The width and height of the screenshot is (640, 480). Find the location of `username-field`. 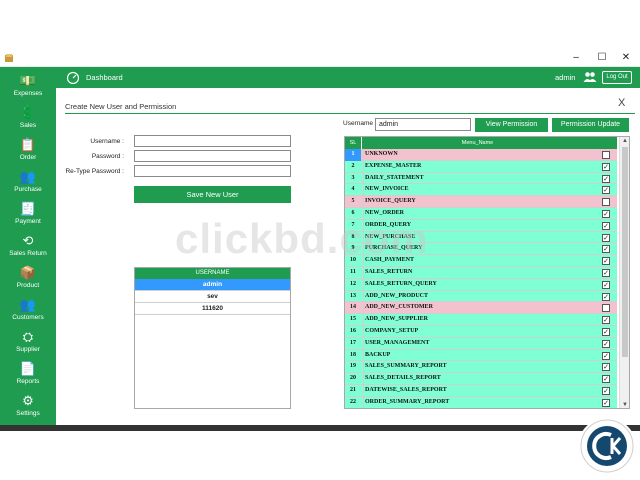

username-field is located at coordinates (212, 141).